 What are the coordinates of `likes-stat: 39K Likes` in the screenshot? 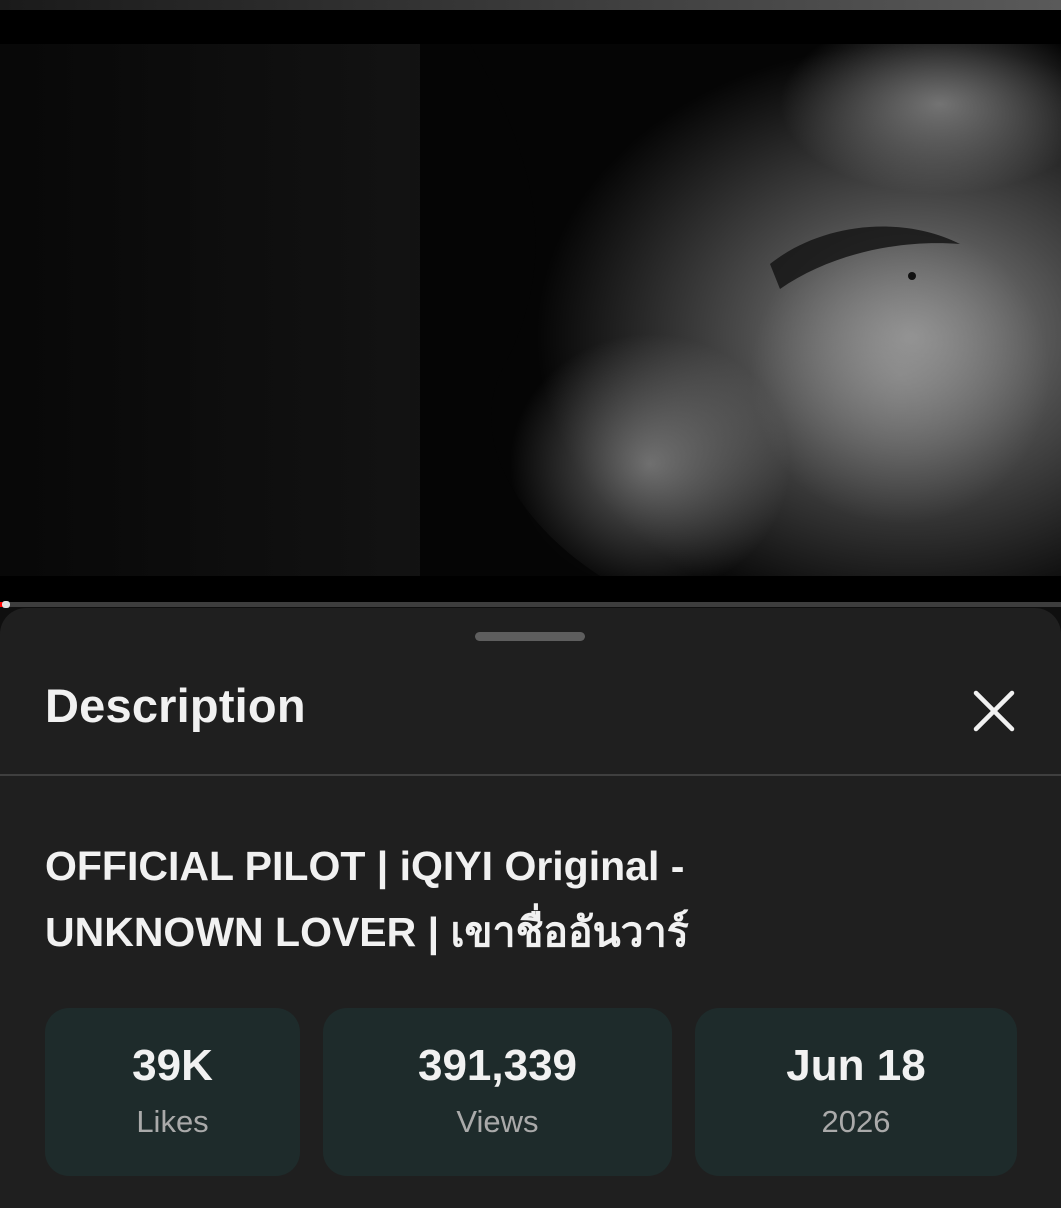 It's located at (172, 1092).